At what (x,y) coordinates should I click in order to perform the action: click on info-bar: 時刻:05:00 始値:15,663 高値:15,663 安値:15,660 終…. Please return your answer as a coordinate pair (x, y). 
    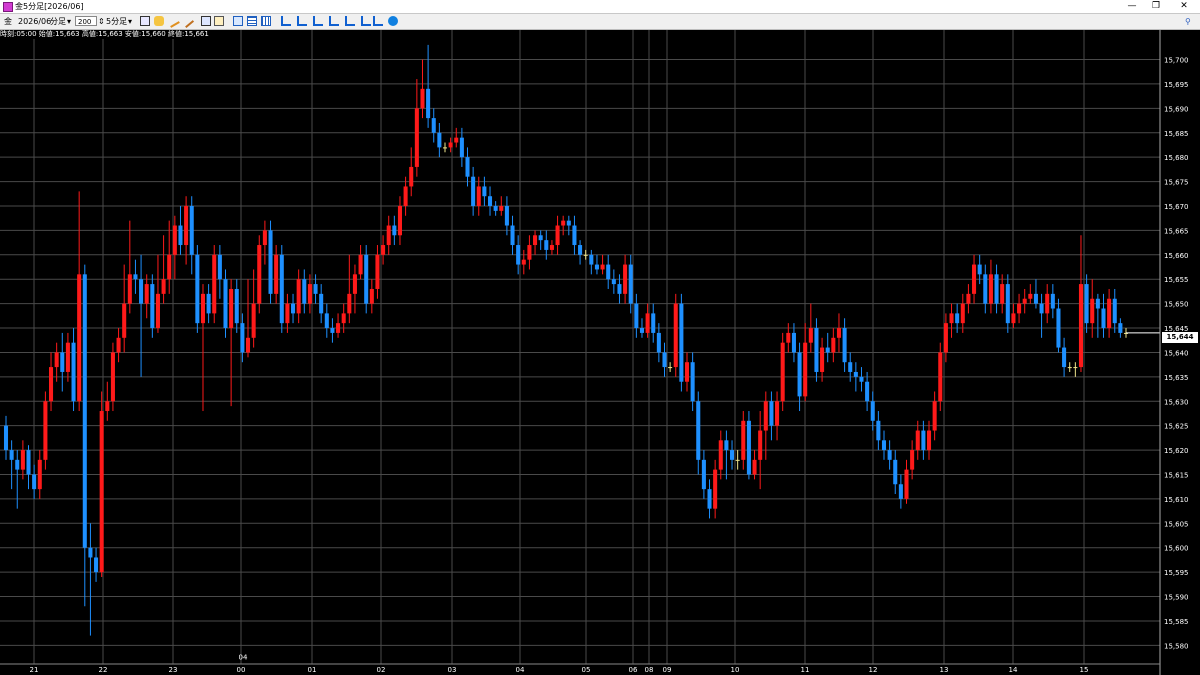
    Looking at the image, I should click on (104, 34).